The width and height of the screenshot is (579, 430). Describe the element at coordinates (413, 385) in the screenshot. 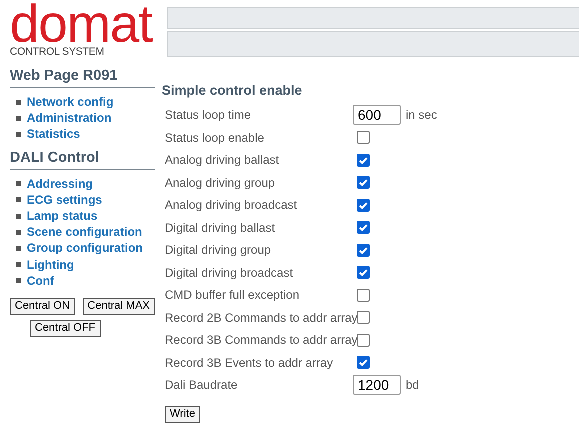

I see `unit-label: bd` at that location.